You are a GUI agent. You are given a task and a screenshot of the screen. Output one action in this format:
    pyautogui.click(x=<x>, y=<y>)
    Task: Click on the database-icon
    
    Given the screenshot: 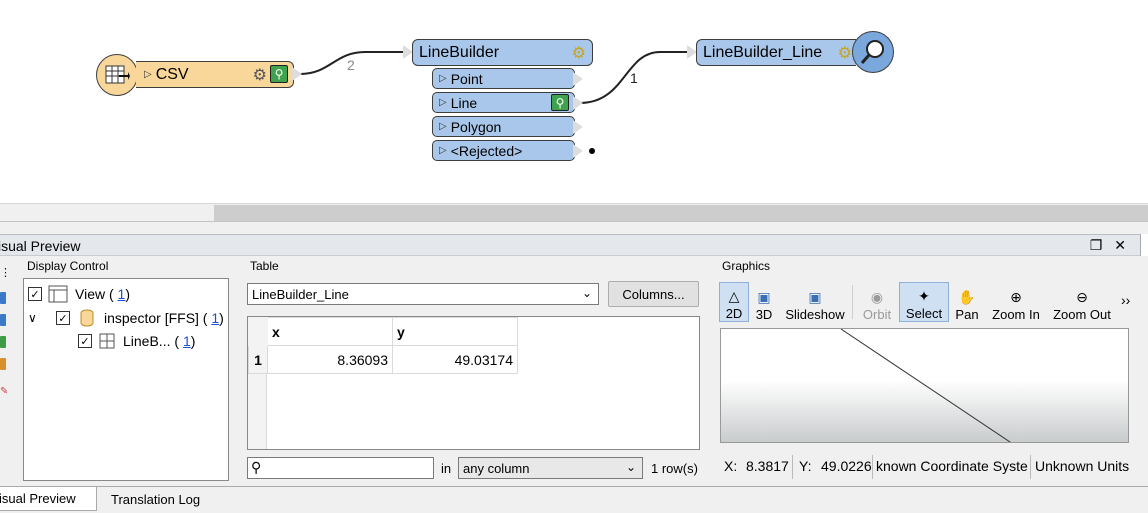 What is the action you would take?
    pyautogui.click(x=87, y=318)
    